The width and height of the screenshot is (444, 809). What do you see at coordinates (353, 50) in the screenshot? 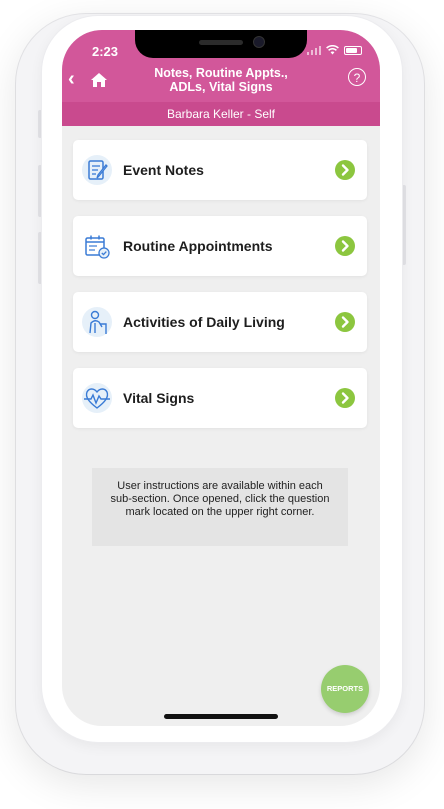
I see `battery-icon` at bounding box center [353, 50].